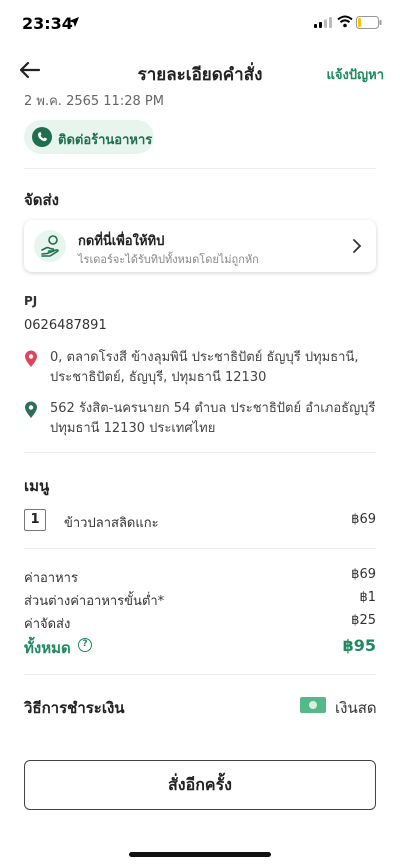 Image resolution: width=400 pixels, height=866 pixels. Describe the element at coordinates (158, 377) in the screenshot. I see `pickup-address-line2: ประชาธิปัตย์, ธัญบุรี, ปทุมธานี 12130` at that location.